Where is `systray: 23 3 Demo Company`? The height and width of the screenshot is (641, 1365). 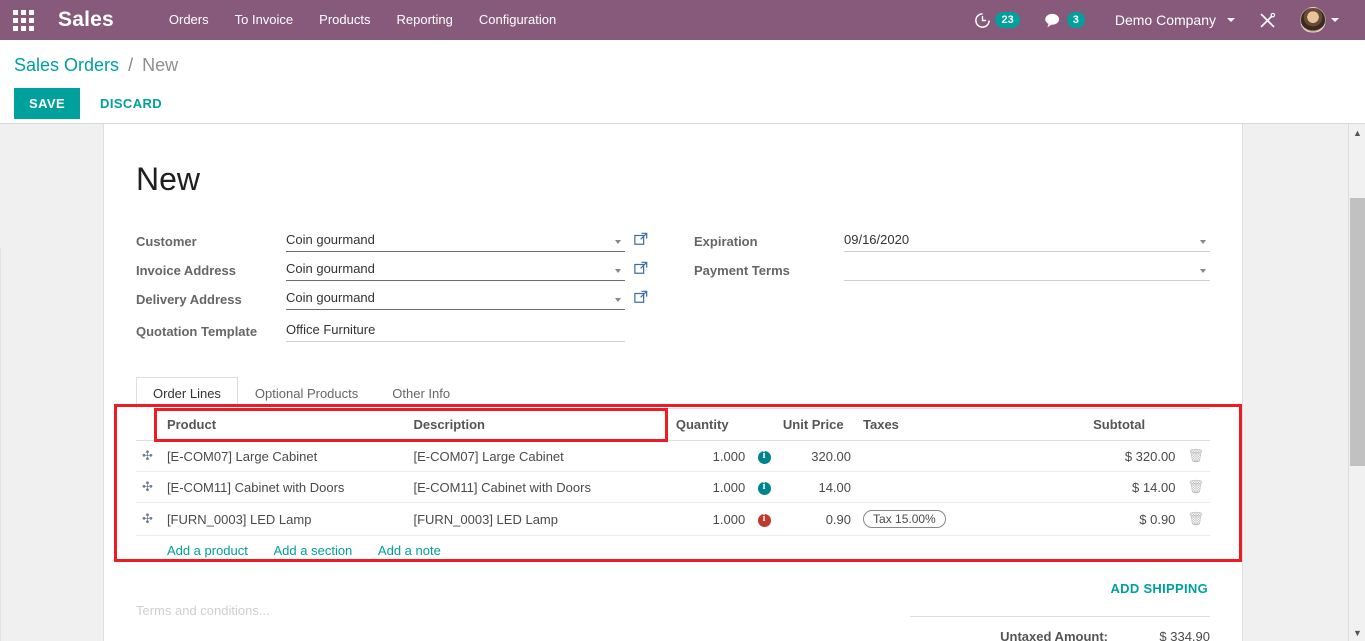
systray: 23 3 Demo Company is located at coordinates (1163, 20).